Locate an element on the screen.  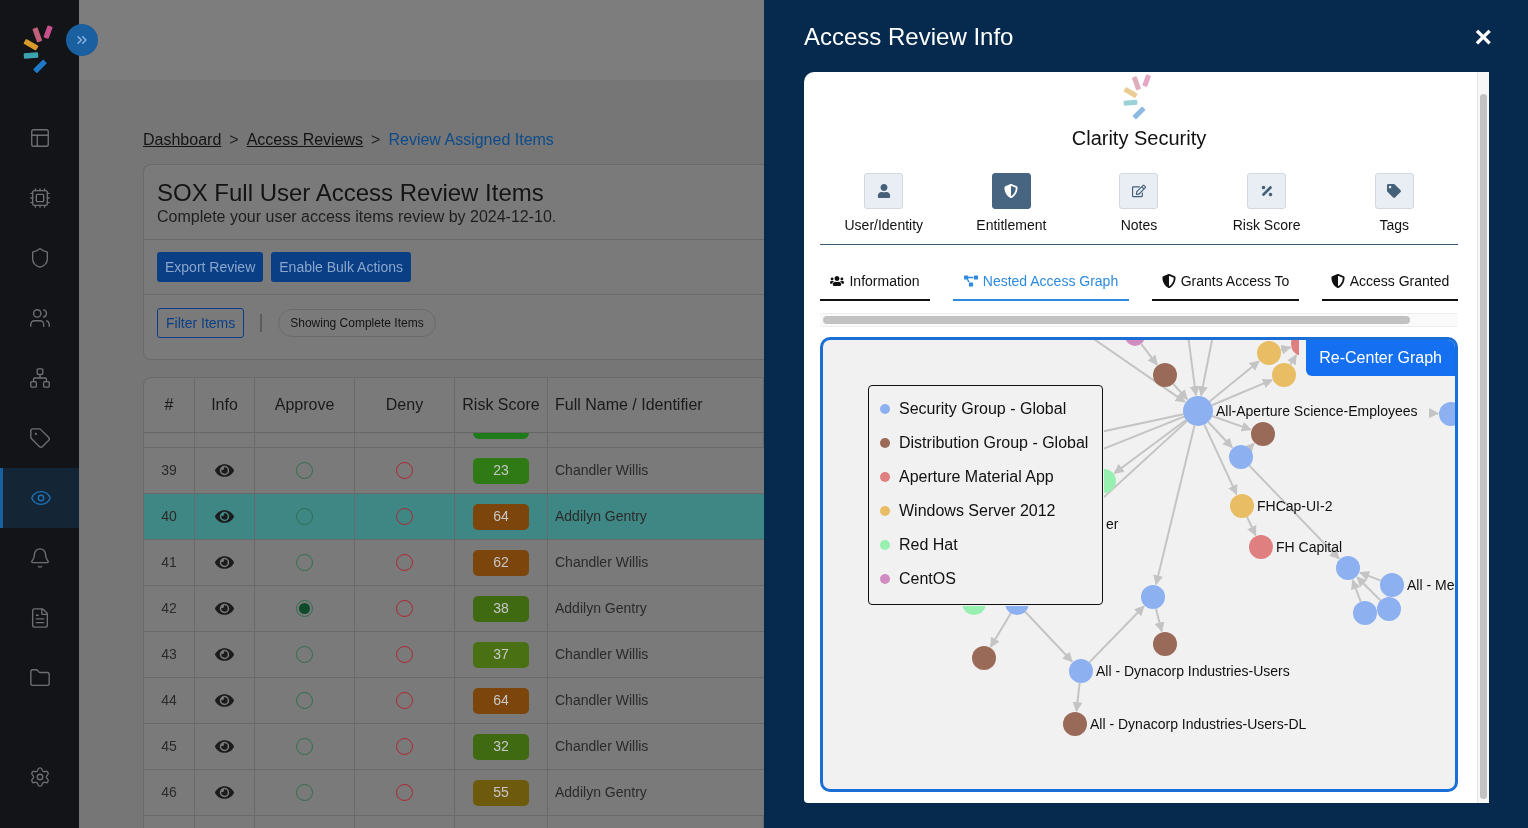
tag-icon is located at coordinates (1394, 191).